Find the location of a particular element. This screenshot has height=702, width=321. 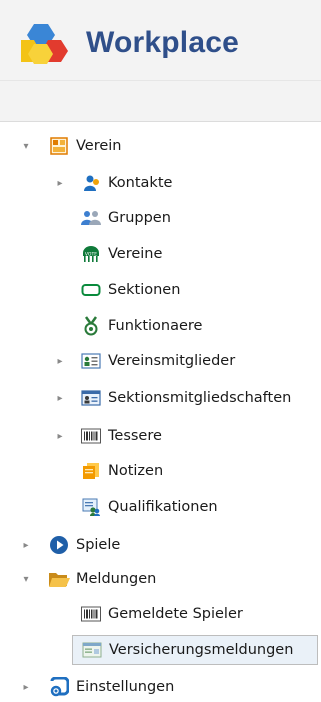

tree-item-label: Kontakte is located at coordinates (140, 183).